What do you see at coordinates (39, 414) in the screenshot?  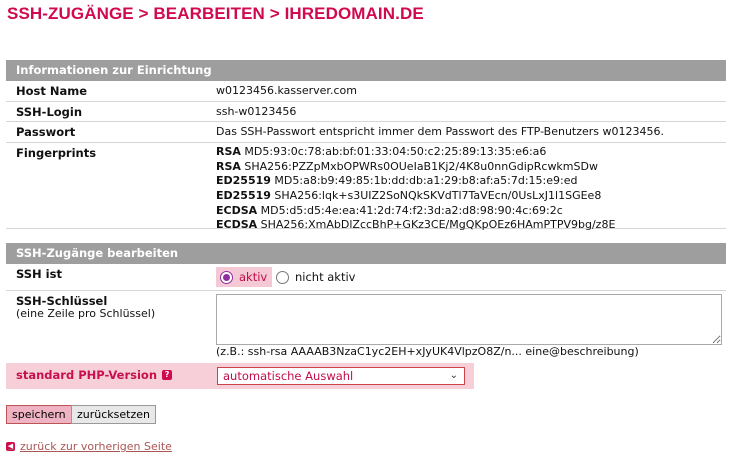 I see `save-button: speichern` at bounding box center [39, 414].